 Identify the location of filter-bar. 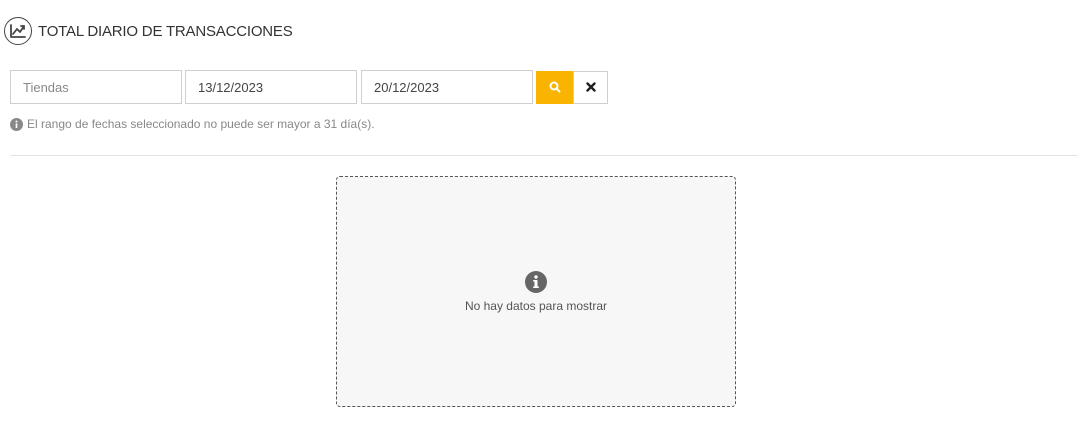
(309, 87).